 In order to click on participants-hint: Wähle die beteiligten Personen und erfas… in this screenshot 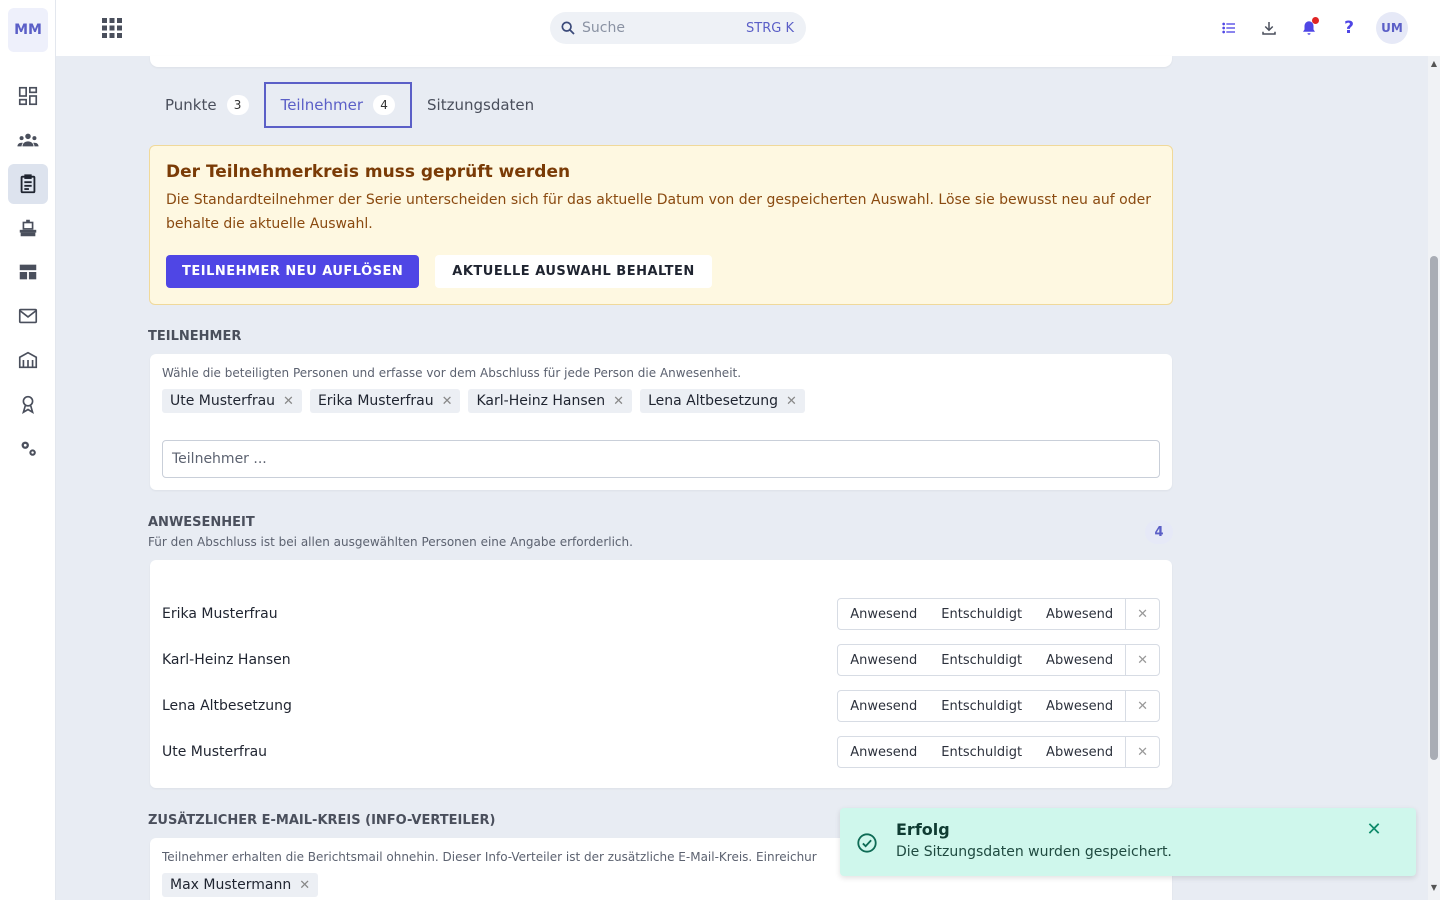, I will do `click(452, 373)`.